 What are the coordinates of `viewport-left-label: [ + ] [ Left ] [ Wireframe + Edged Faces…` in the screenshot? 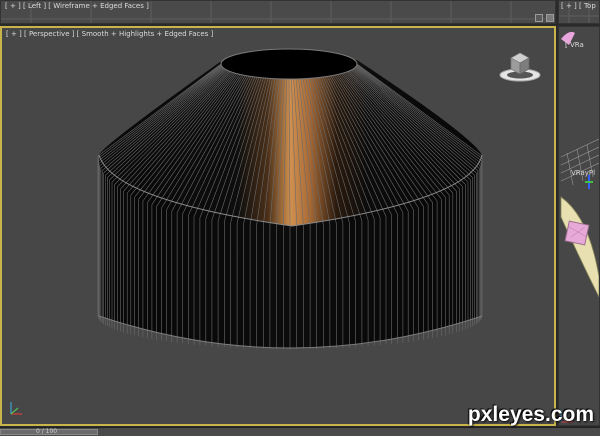 It's located at (77, 6).